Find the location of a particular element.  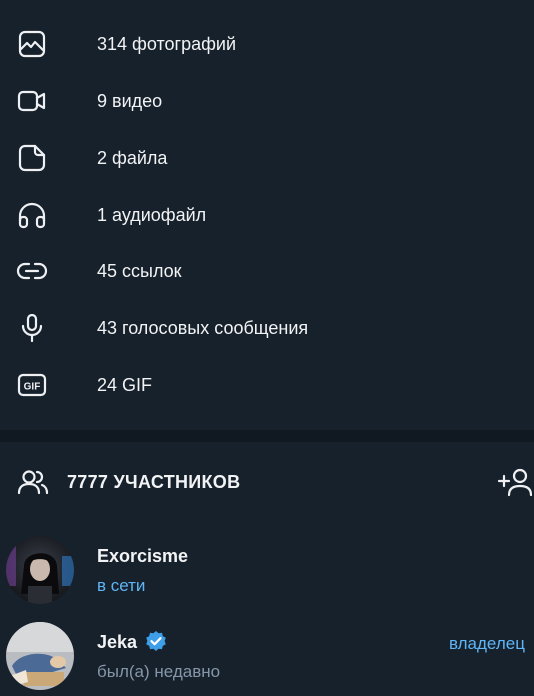

headphones-icon is located at coordinates (32, 215).